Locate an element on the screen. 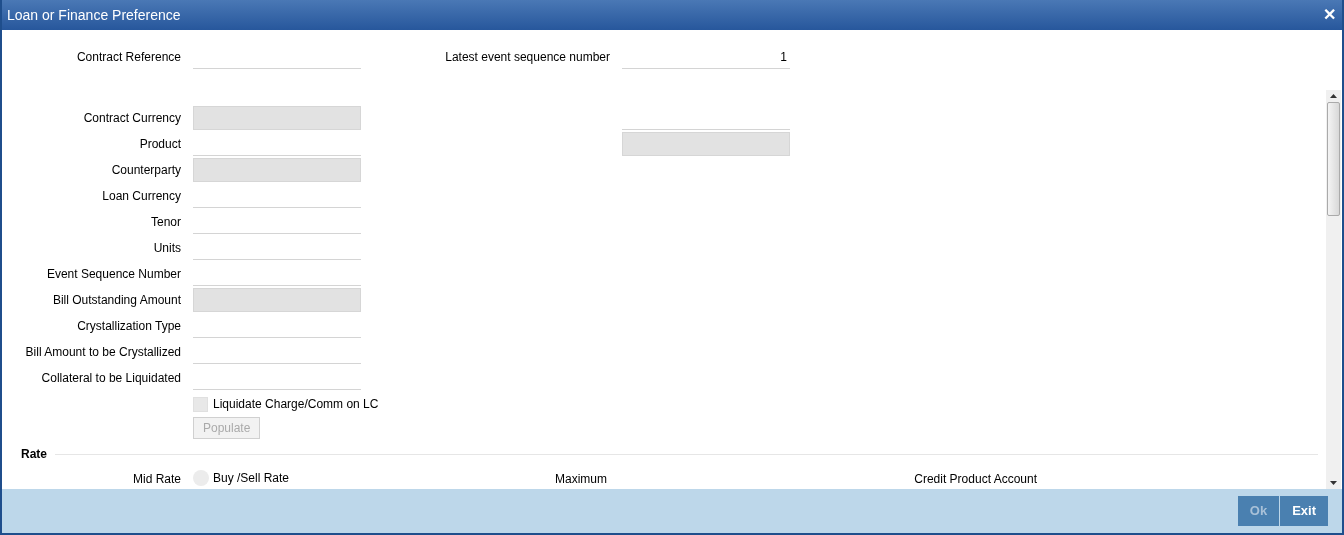  close-button: ✕ is located at coordinates (1329, 15).